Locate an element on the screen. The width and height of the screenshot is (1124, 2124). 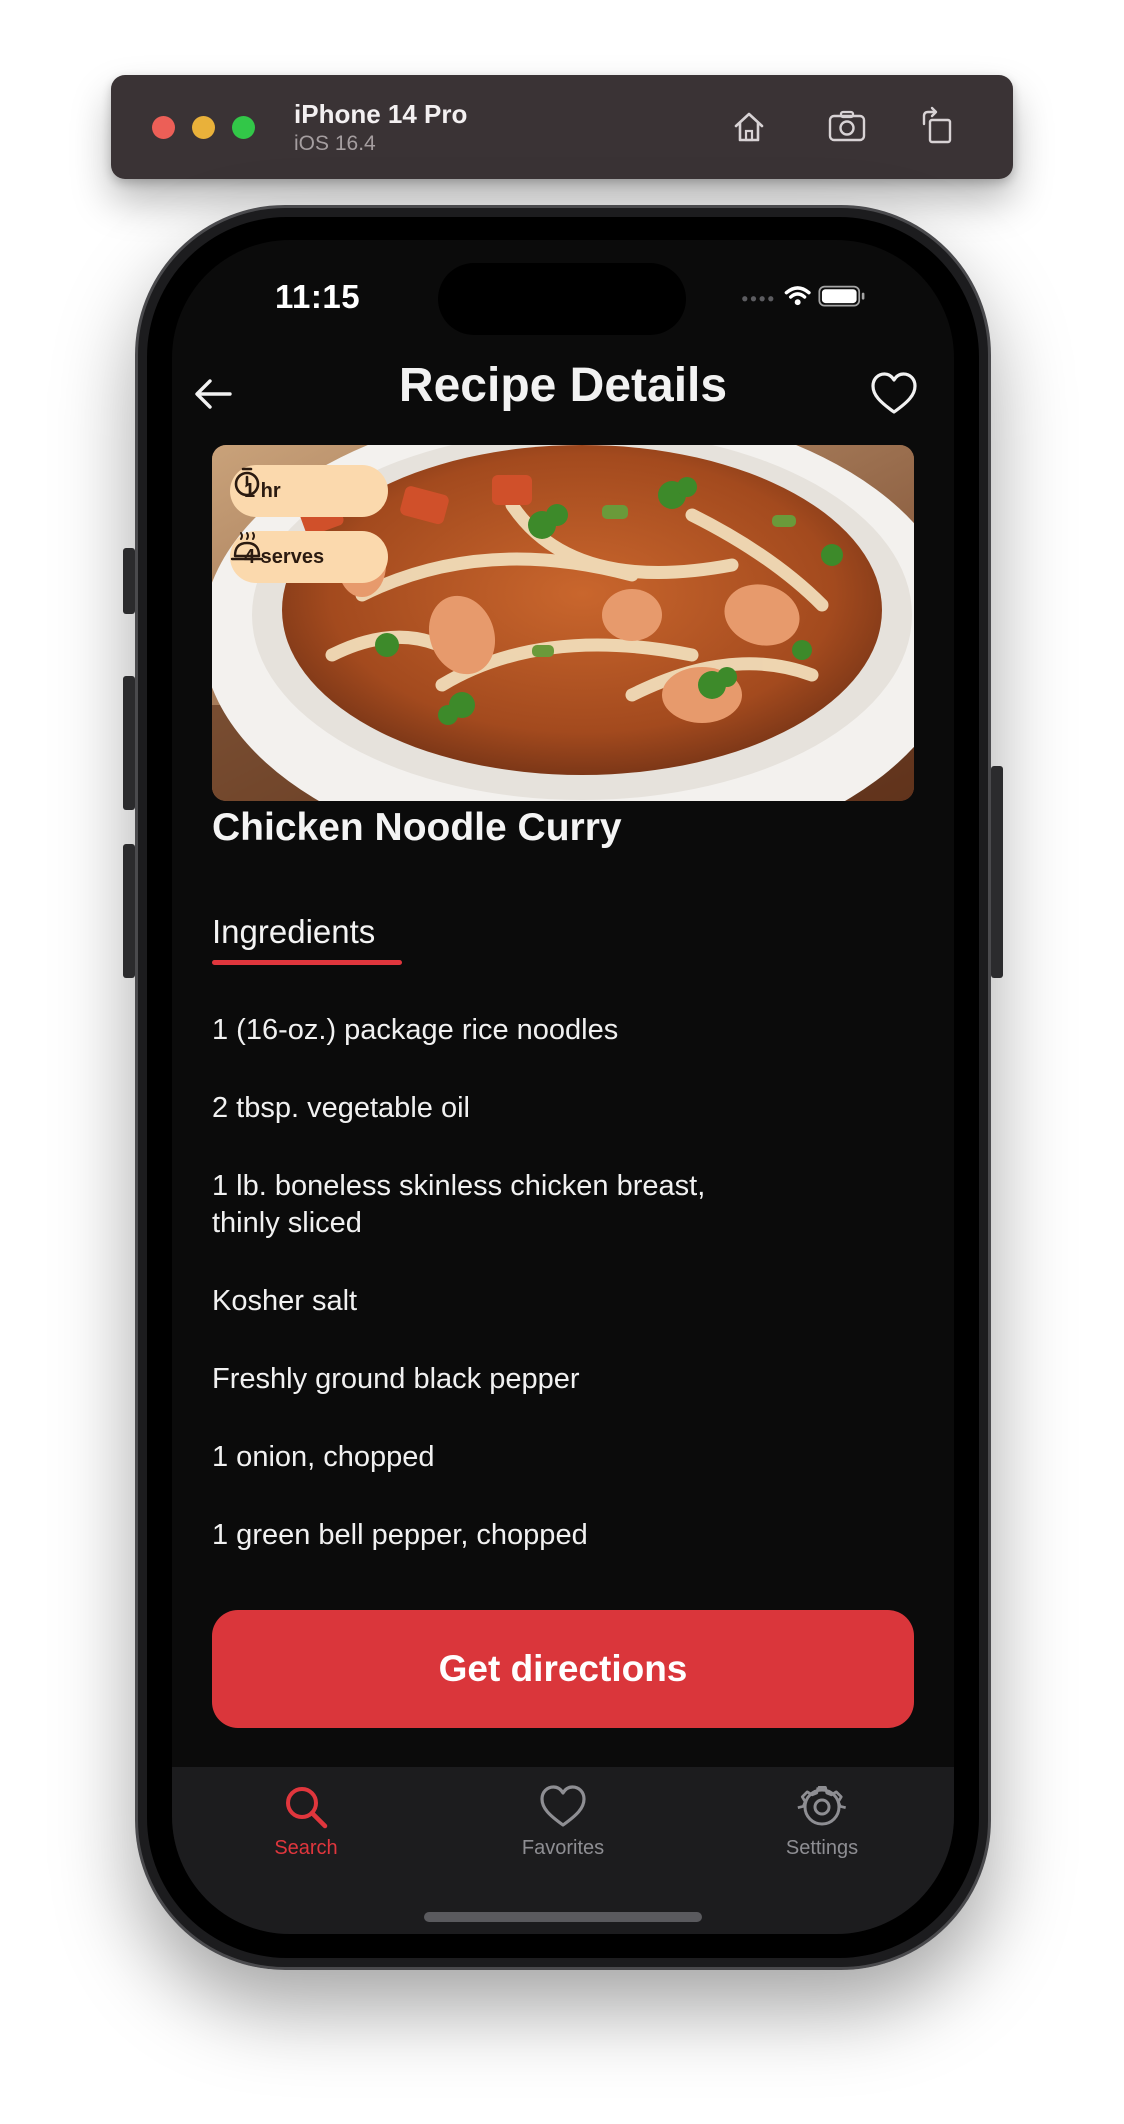
tab-favorites-label: Favorites is located at coordinates (563, 1848).